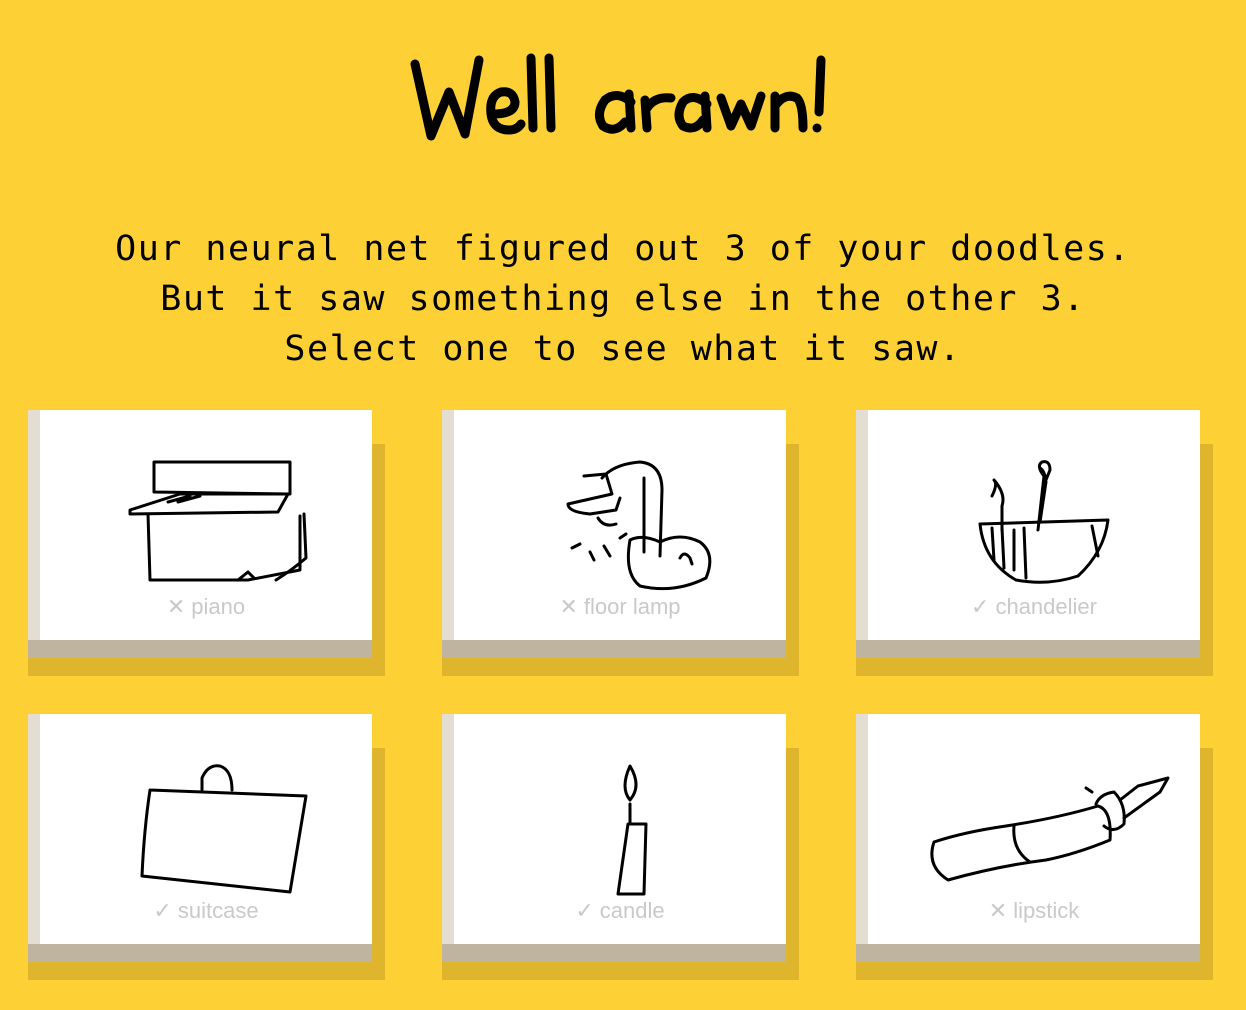 This screenshot has height=1010, width=1246. I want to click on doodle-label-text: suitcase, so click(218, 910).